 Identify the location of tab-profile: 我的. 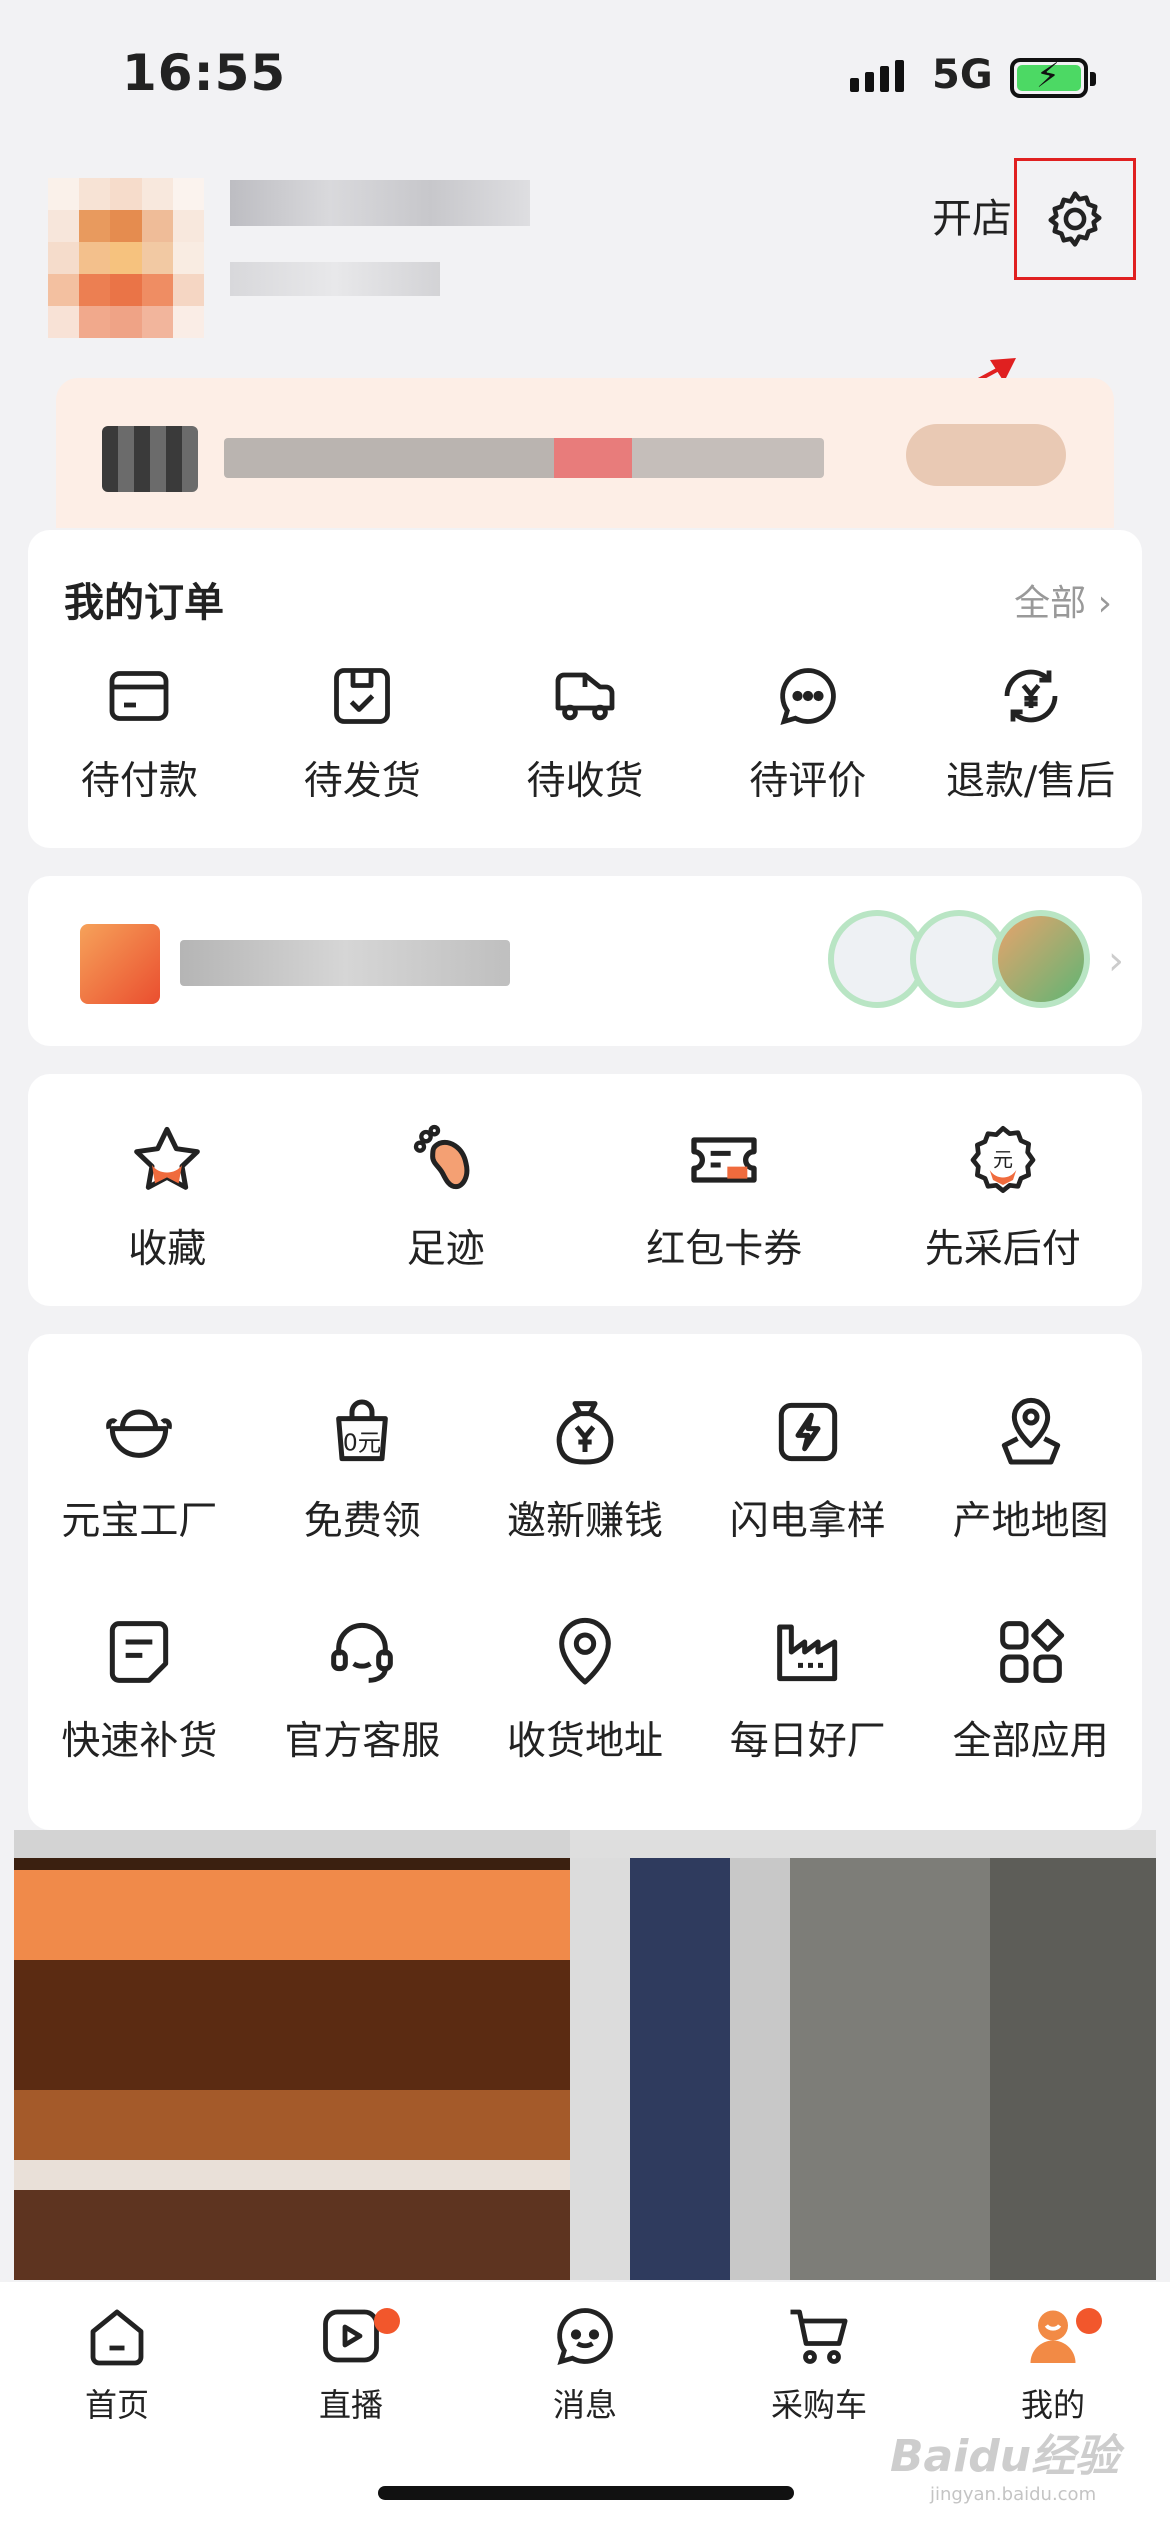
(1053, 2363).